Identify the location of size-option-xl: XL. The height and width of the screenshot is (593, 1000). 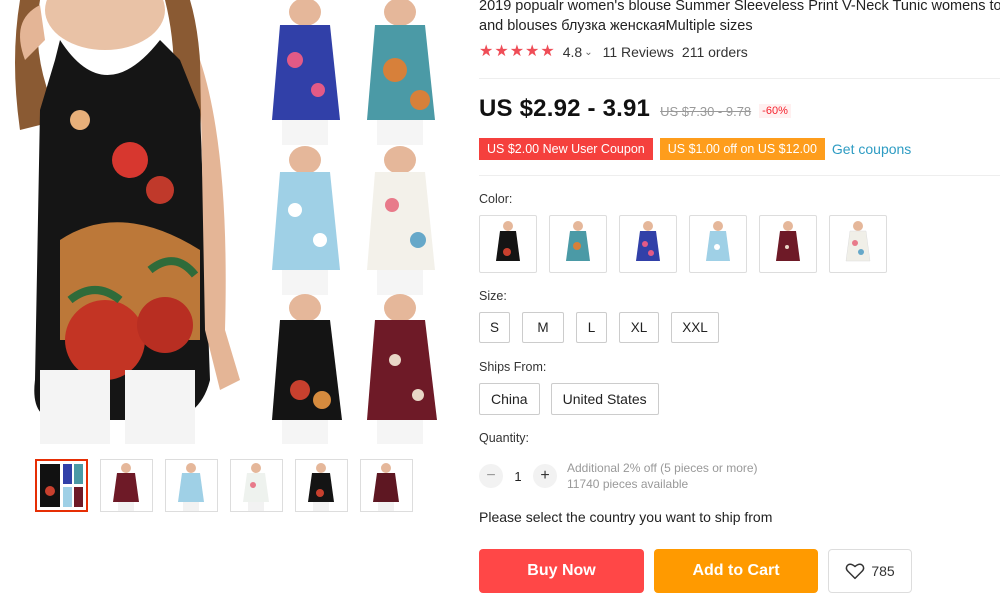
(639, 327).